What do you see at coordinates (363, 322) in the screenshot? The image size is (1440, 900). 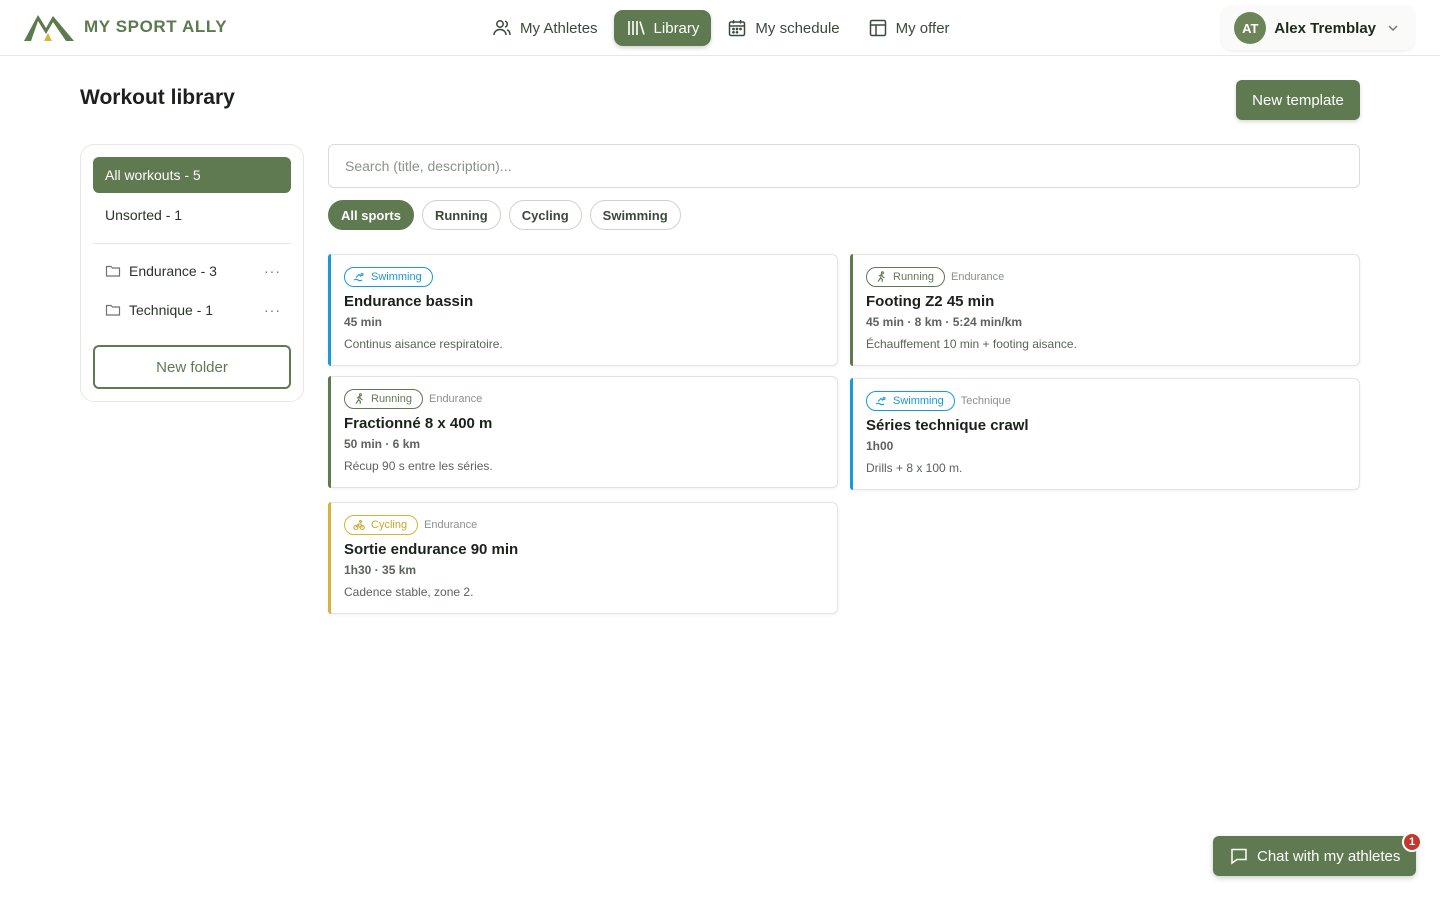 I see `workout-meta: 45 min` at bounding box center [363, 322].